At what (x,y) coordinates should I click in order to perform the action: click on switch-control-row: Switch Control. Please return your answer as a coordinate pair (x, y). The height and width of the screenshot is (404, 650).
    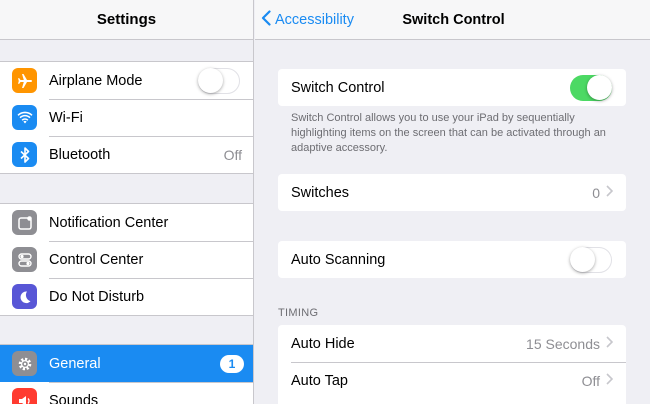
    Looking at the image, I should click on (452, 87).